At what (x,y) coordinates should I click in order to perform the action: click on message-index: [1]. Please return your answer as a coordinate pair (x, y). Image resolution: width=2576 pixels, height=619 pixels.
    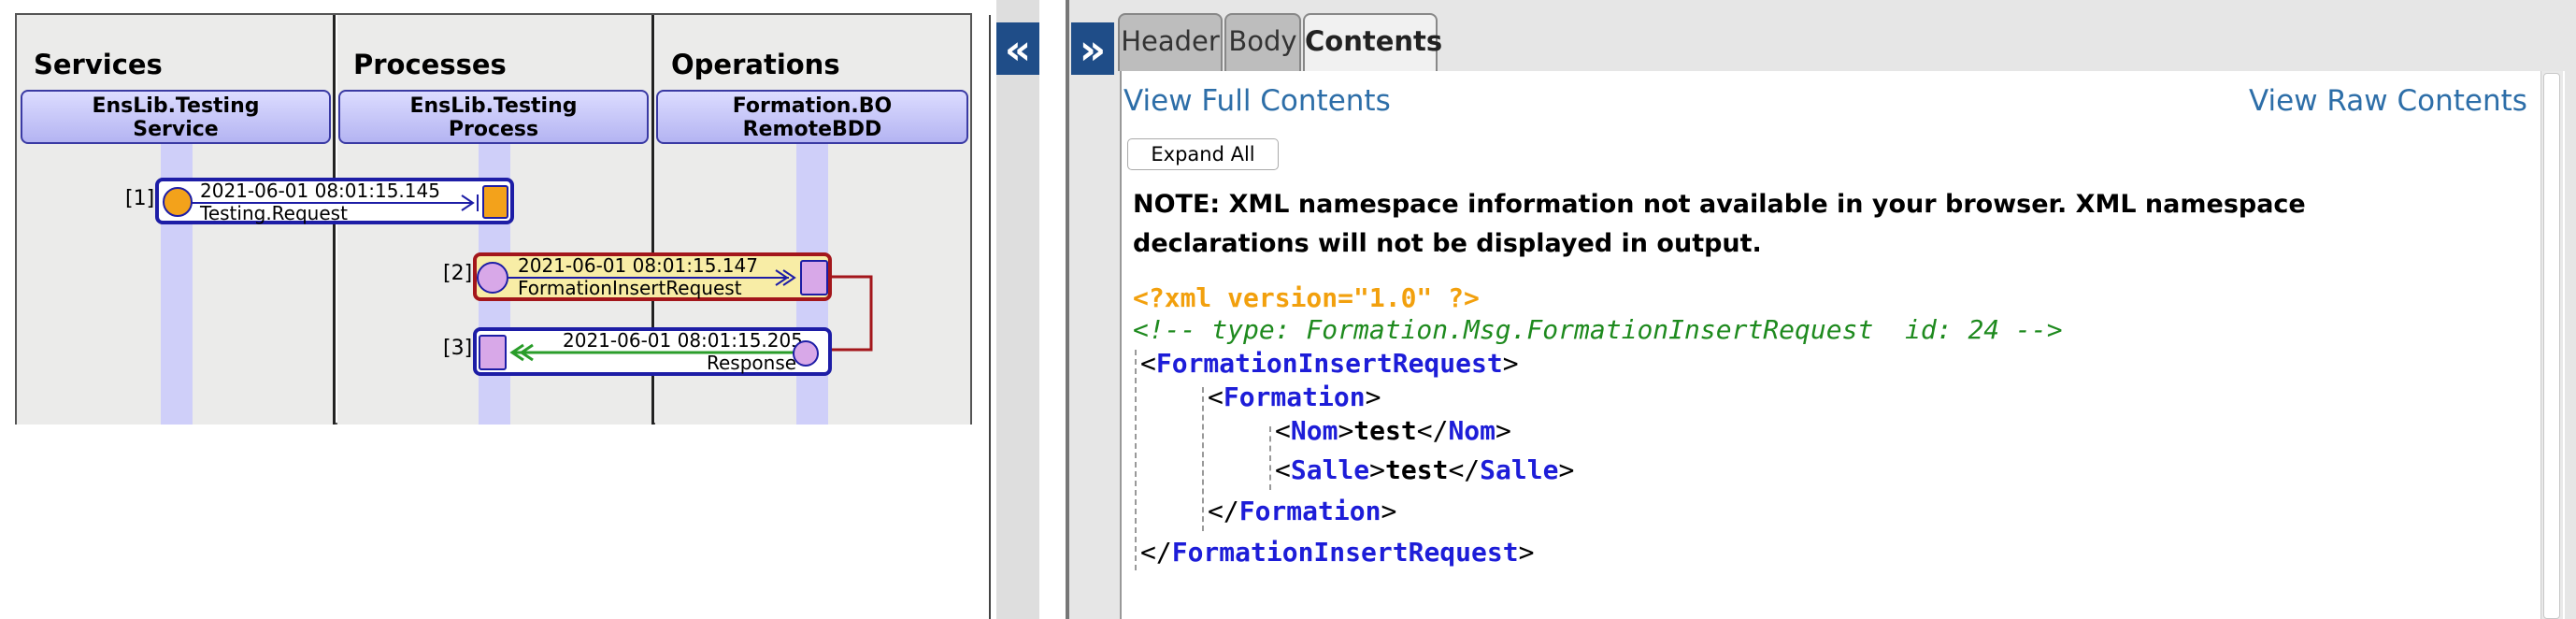
    Looking at the image, I should click on (140, 199).